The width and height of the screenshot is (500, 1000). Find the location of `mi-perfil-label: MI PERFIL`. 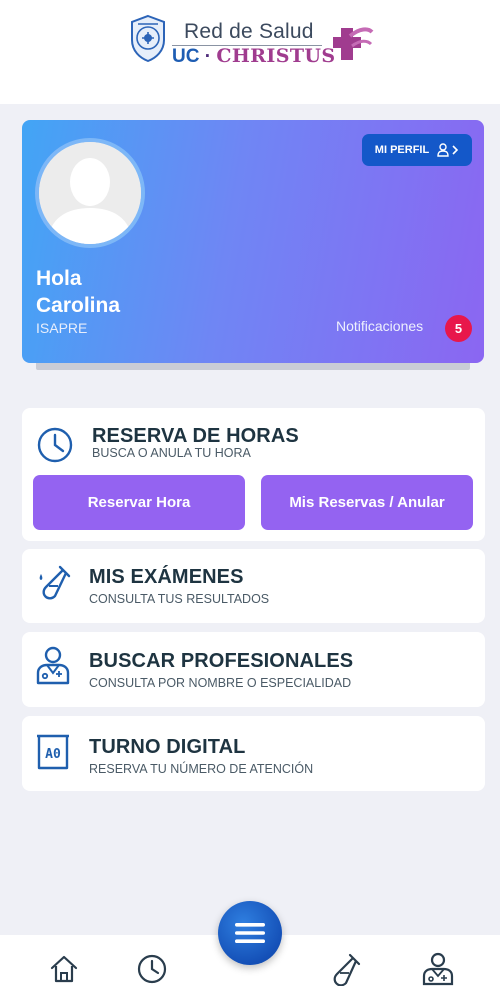

mi-perfil-label: MI PERFIL is located at coordinates (402, 150).